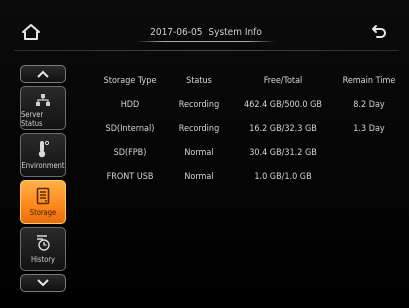  I want to click on sidebar-item-environment: Environment, so click(43, 155).